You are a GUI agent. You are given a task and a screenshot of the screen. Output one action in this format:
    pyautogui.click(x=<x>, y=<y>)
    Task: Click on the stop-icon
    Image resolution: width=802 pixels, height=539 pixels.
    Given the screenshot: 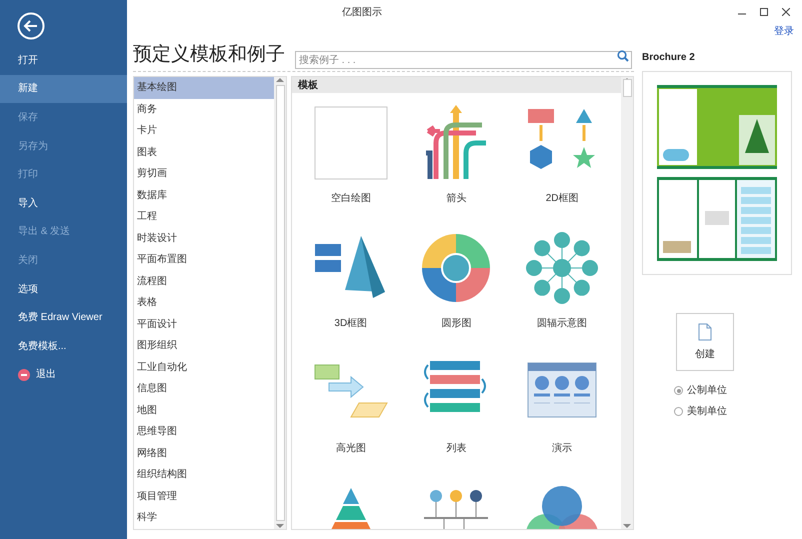 What is the action you would take?
    pyautogui.click(x=24, y=374)
    